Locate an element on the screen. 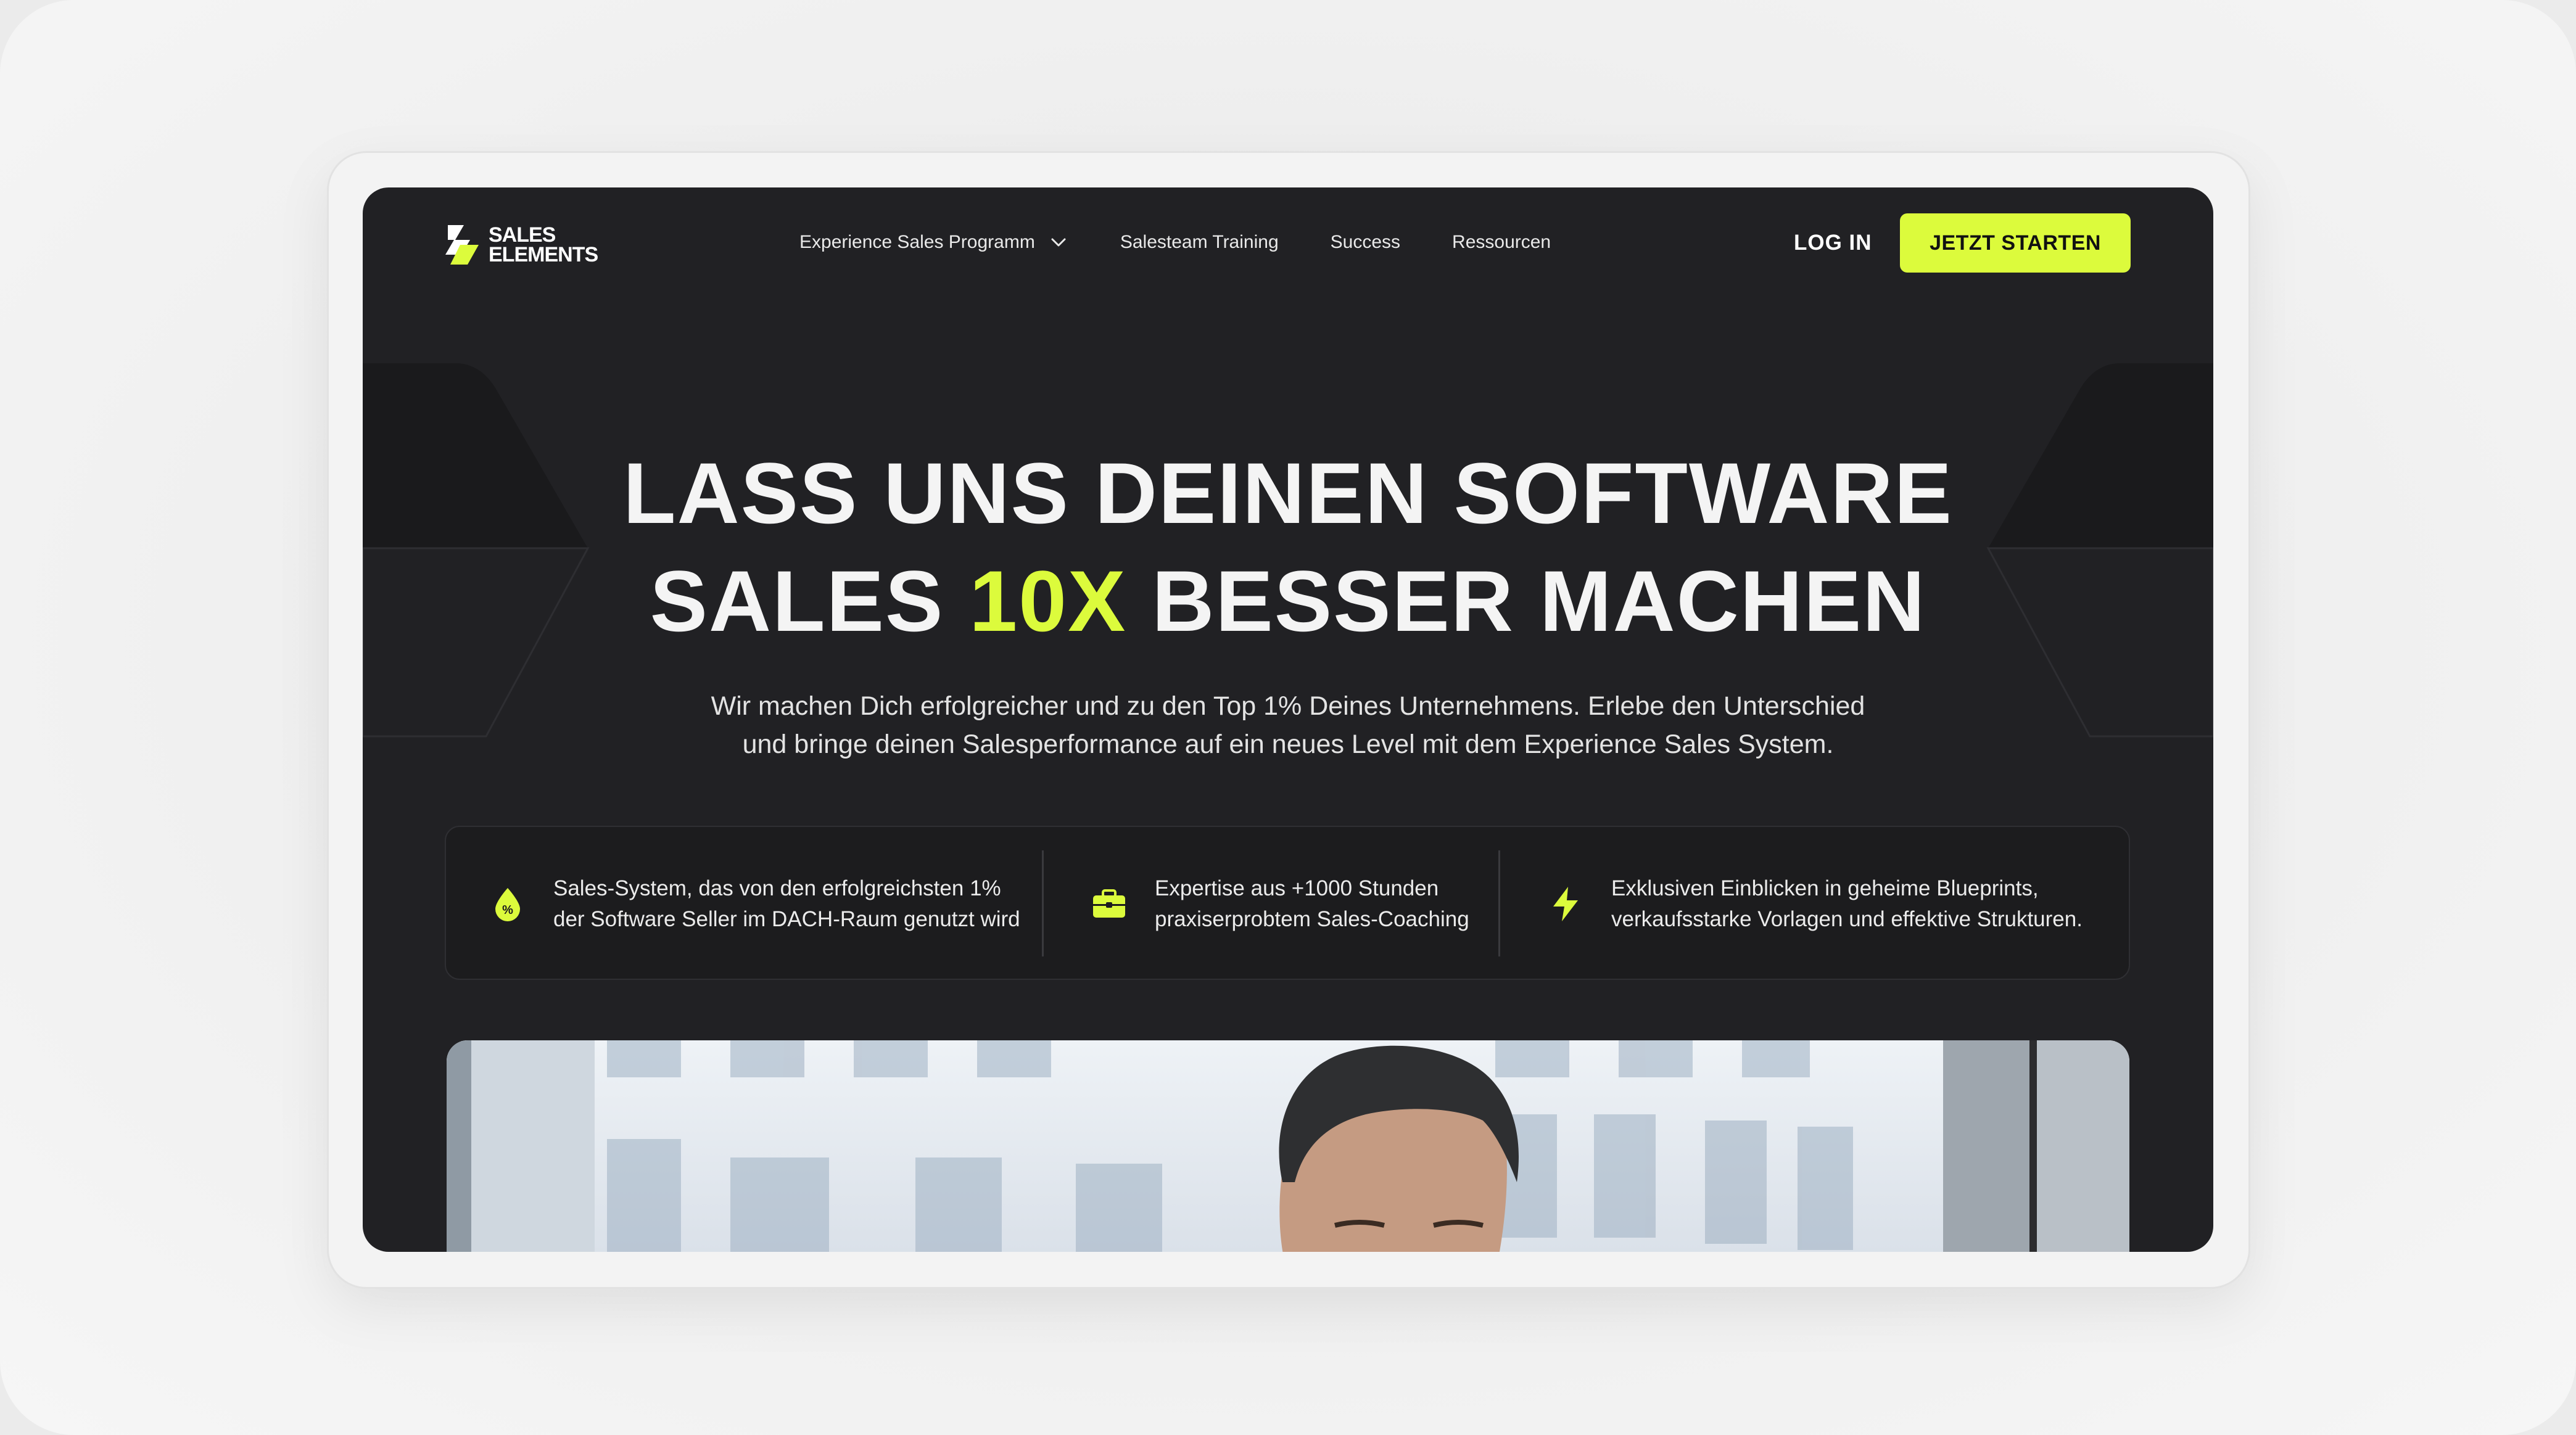 Image resolution: width=2576 pixels, height=1435 pixels. percent-drop-icon: % is located at coordinates (507, 904).